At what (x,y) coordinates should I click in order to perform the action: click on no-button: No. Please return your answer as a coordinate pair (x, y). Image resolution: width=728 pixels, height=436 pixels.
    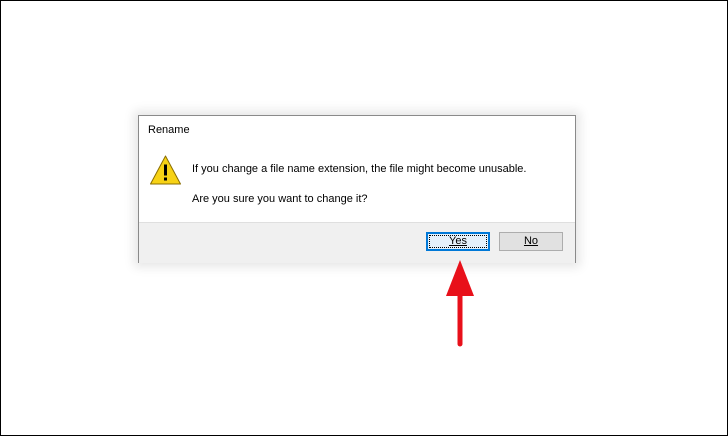
    Looking at the image, I should click on (531, 241).